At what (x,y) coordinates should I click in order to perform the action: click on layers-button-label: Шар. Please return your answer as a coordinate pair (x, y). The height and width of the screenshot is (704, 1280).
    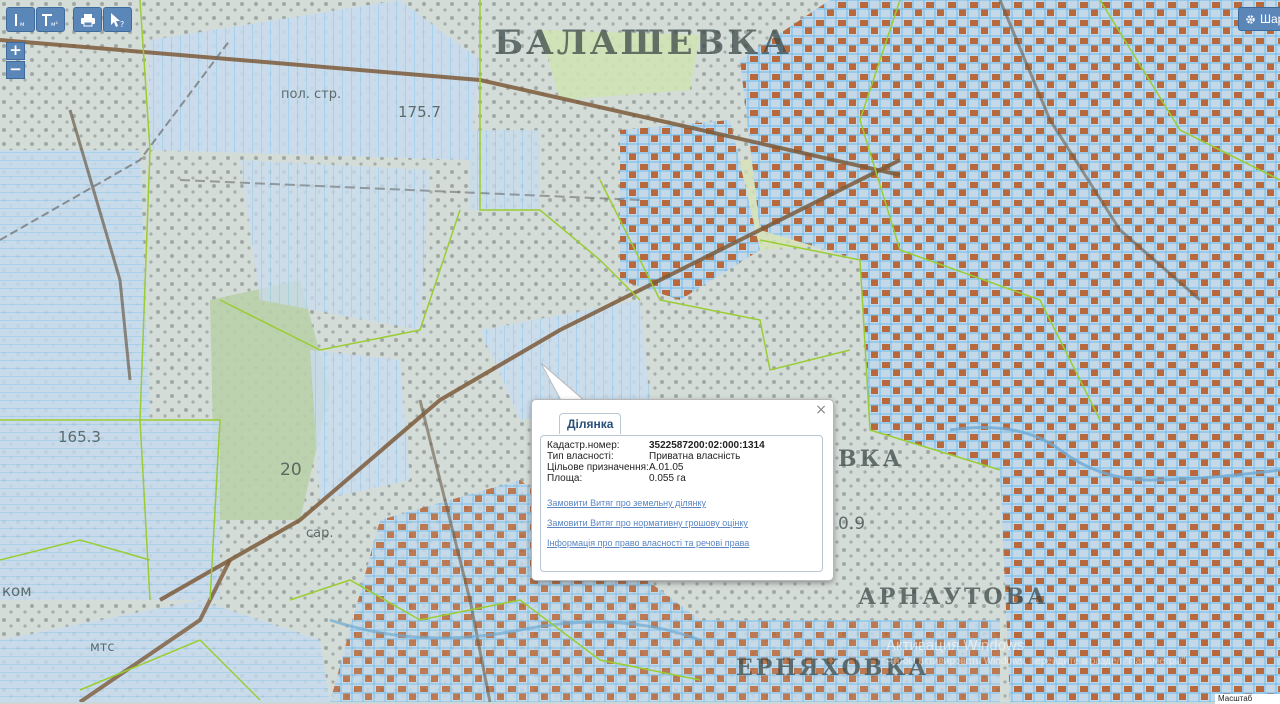
    Looking at the image, I should click on (1270, 19).